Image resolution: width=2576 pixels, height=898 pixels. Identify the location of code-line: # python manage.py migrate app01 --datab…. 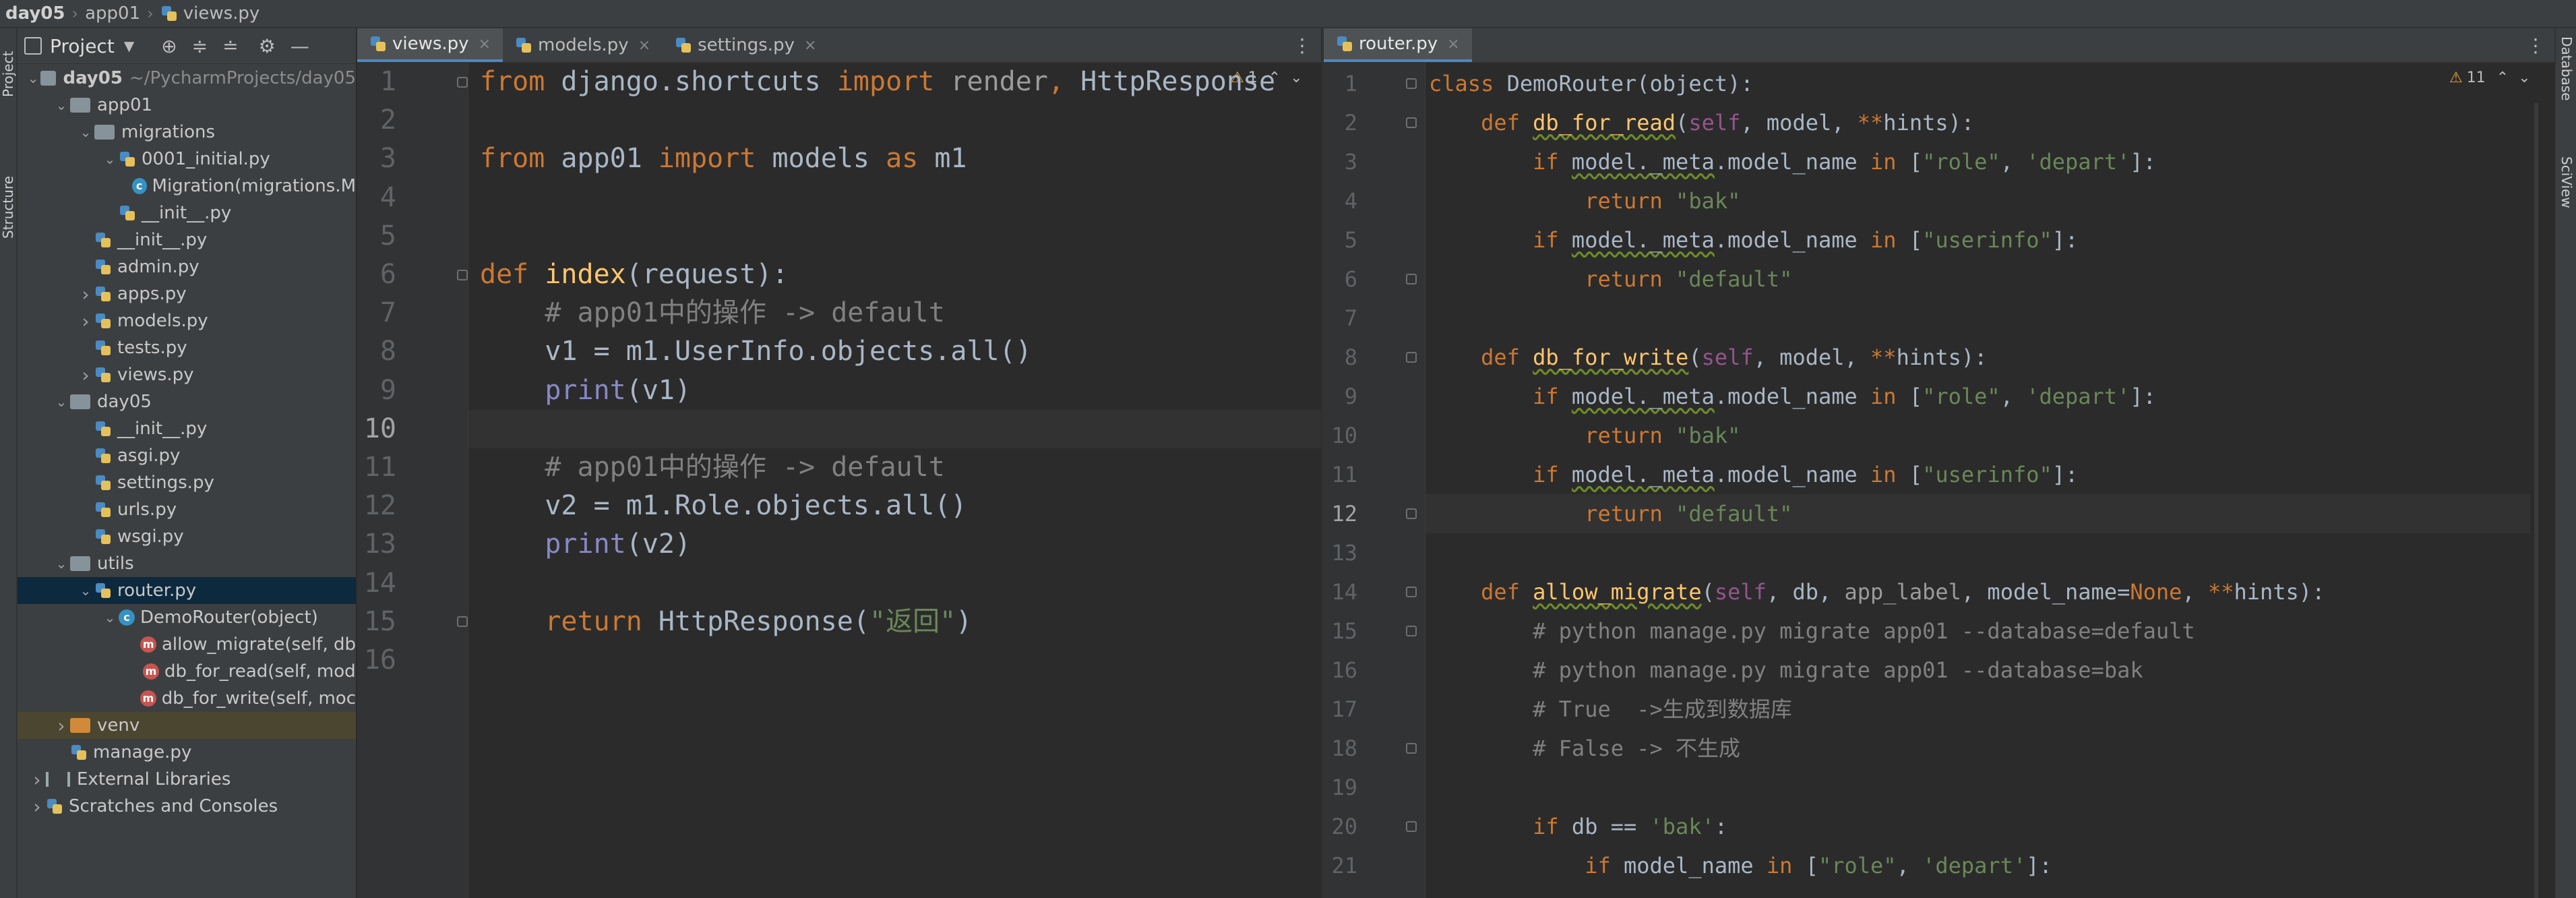
(1812, 631).